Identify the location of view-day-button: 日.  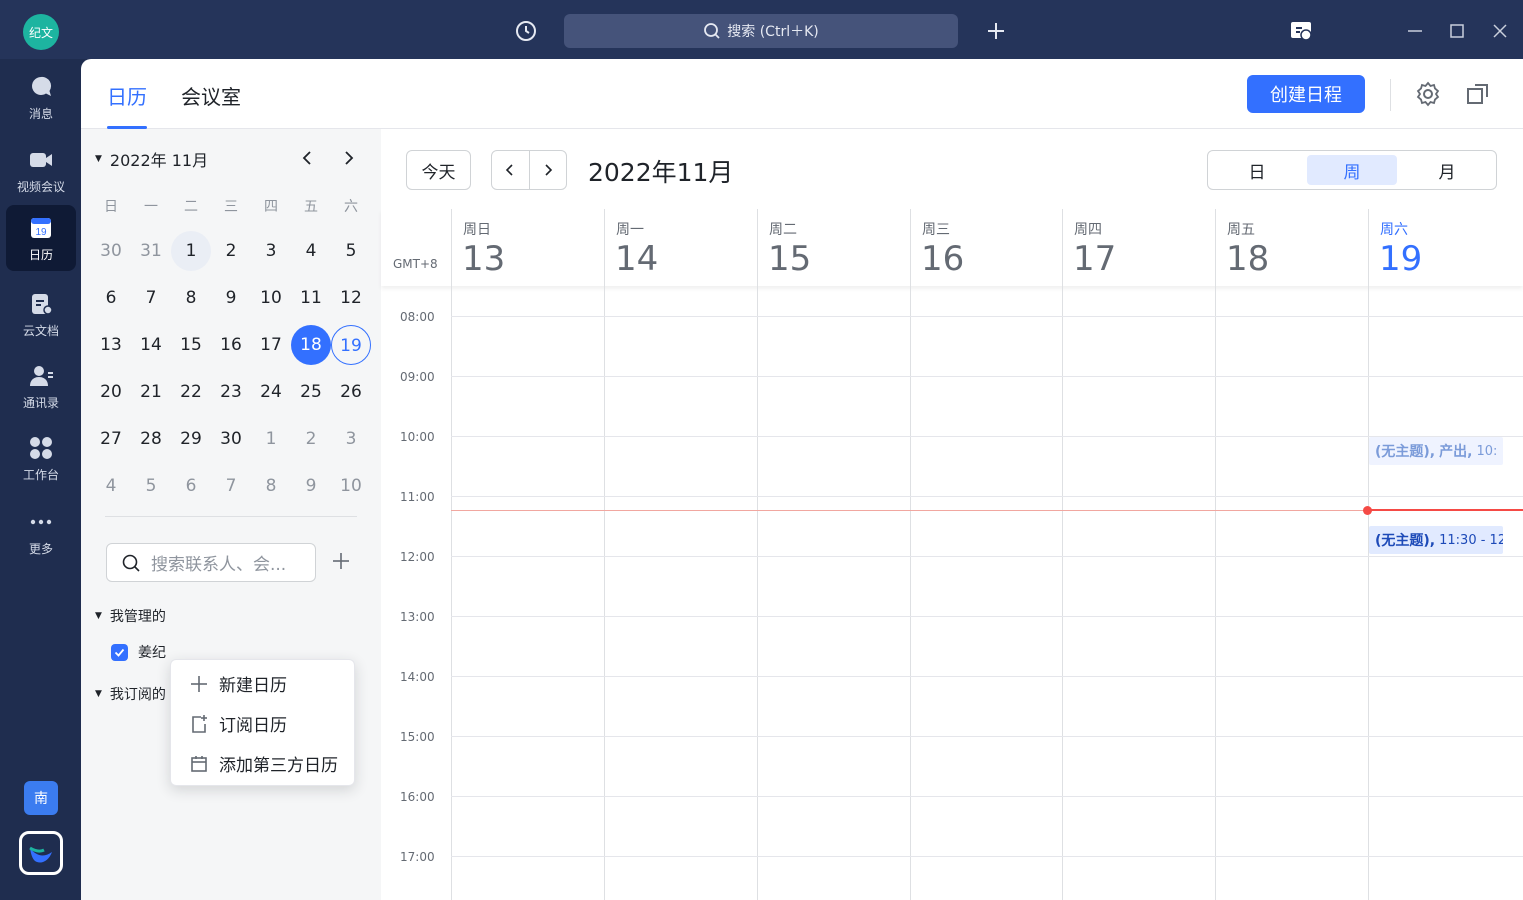
(1257, 170).